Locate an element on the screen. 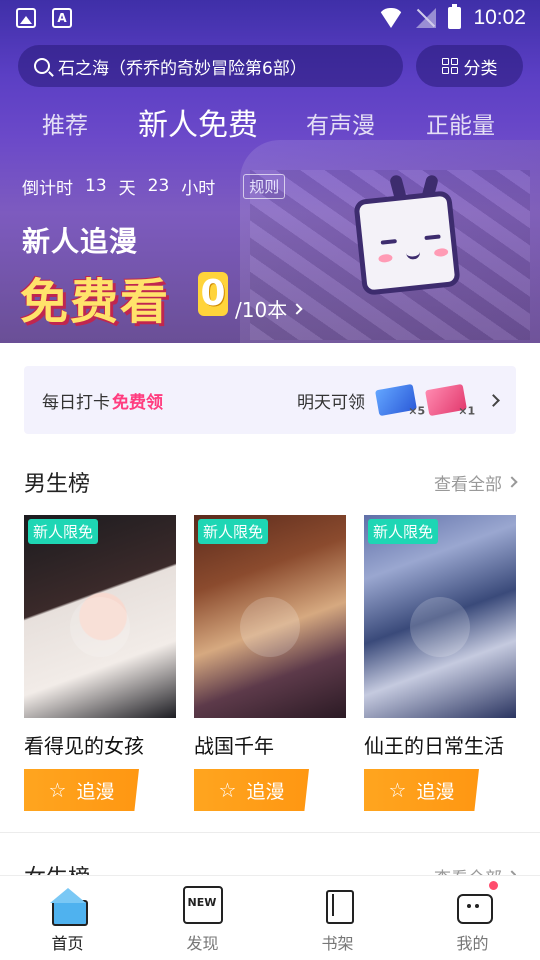  tab-positive-energy: 正能量 is located at coordinates (460, 123).